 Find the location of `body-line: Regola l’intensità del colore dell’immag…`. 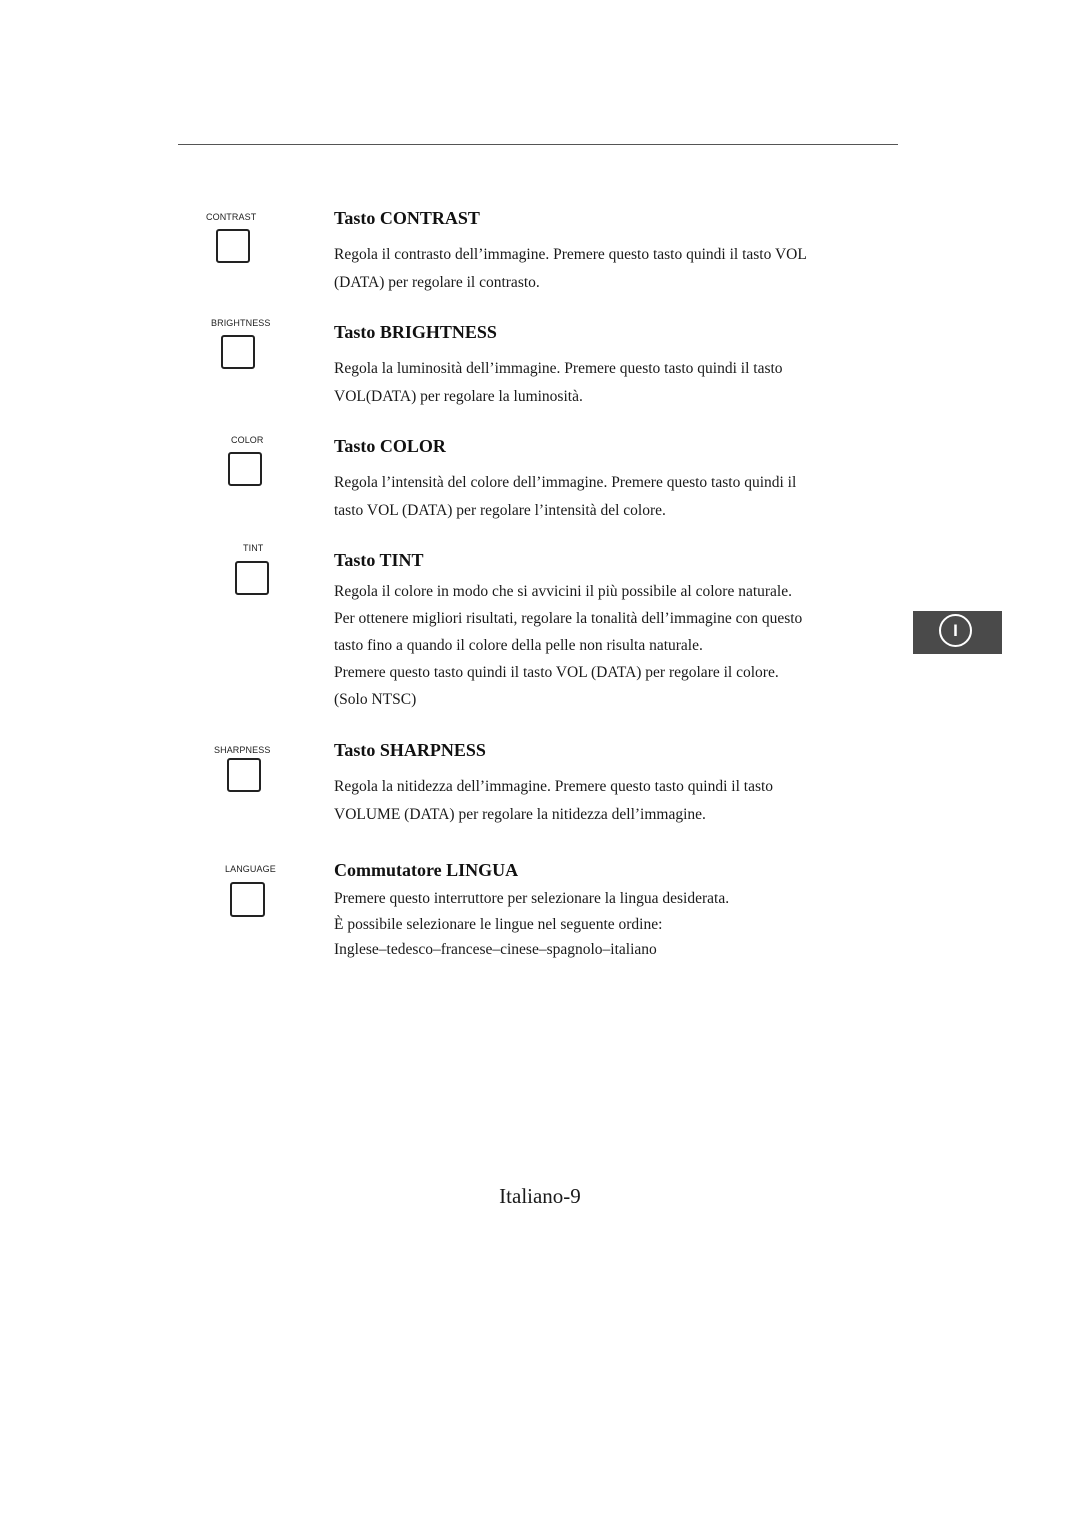

body-line: Regola l’intensità del colore dell’immag… is located at coordinates (565, 482).